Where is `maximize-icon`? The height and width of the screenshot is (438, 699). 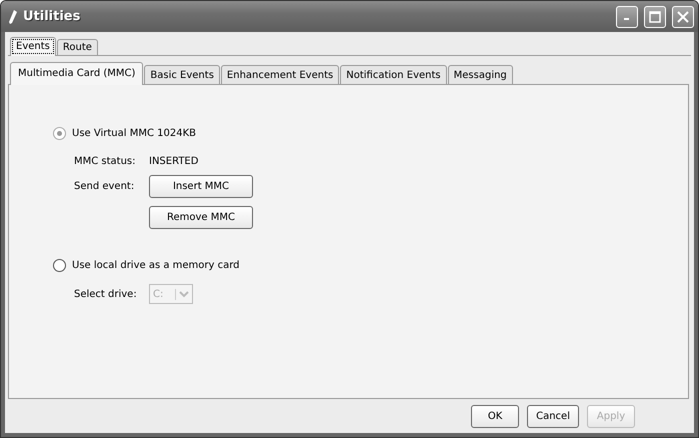 maximize-icon is located at coordinates (655, 16).